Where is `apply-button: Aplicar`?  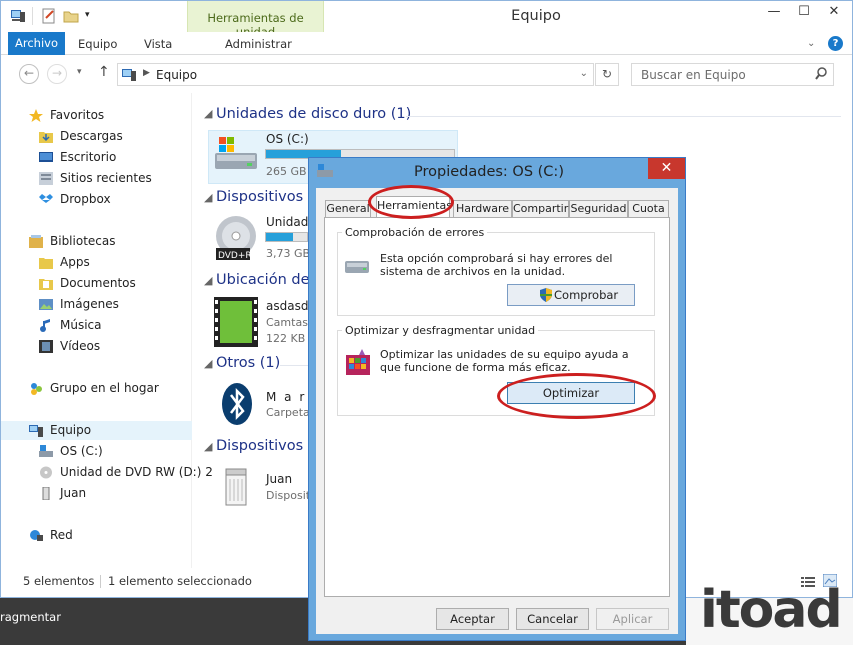
apply-button: Aplicar is located at coordinates (632, 619).